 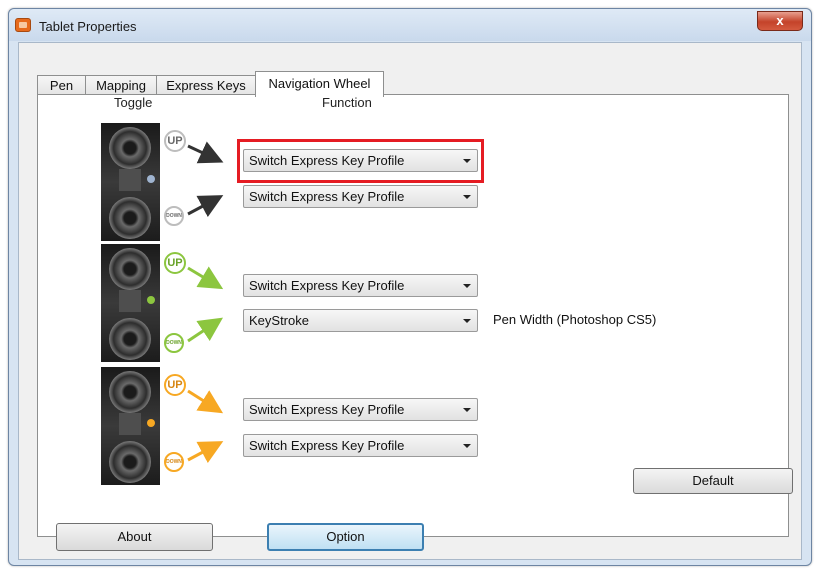 What do you see at coordinates (134, 537) in the screenshot?
I see `about-button: About` at bounding box center [134, 537].